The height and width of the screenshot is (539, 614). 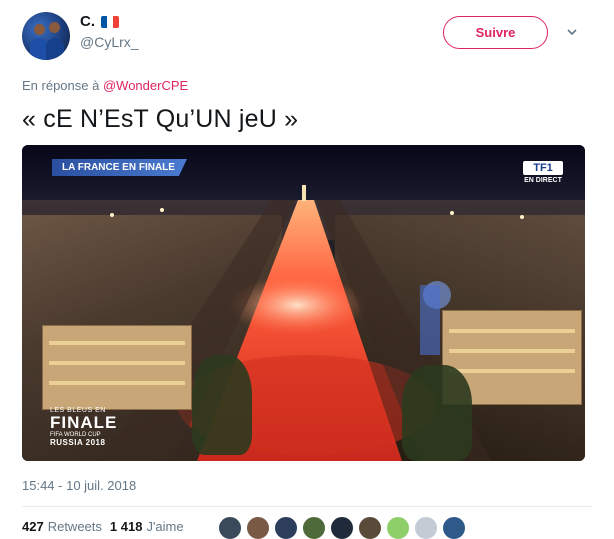 I want to click on display-name: C., so click(x=87, y=21).